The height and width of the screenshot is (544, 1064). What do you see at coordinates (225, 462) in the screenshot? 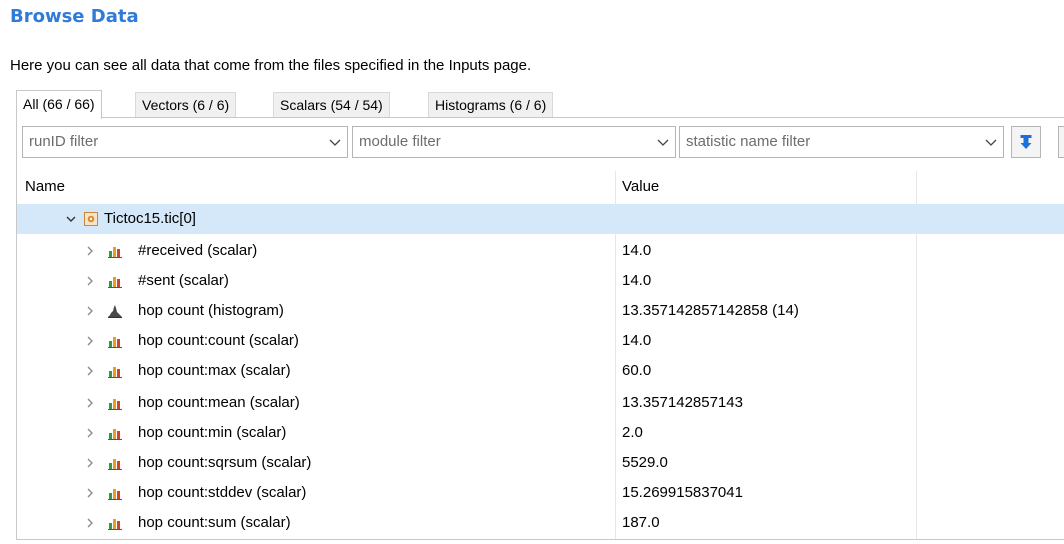
I see `tree-row-label: hop count:sqrsum (scalar)` at bounding box center [225, 462].